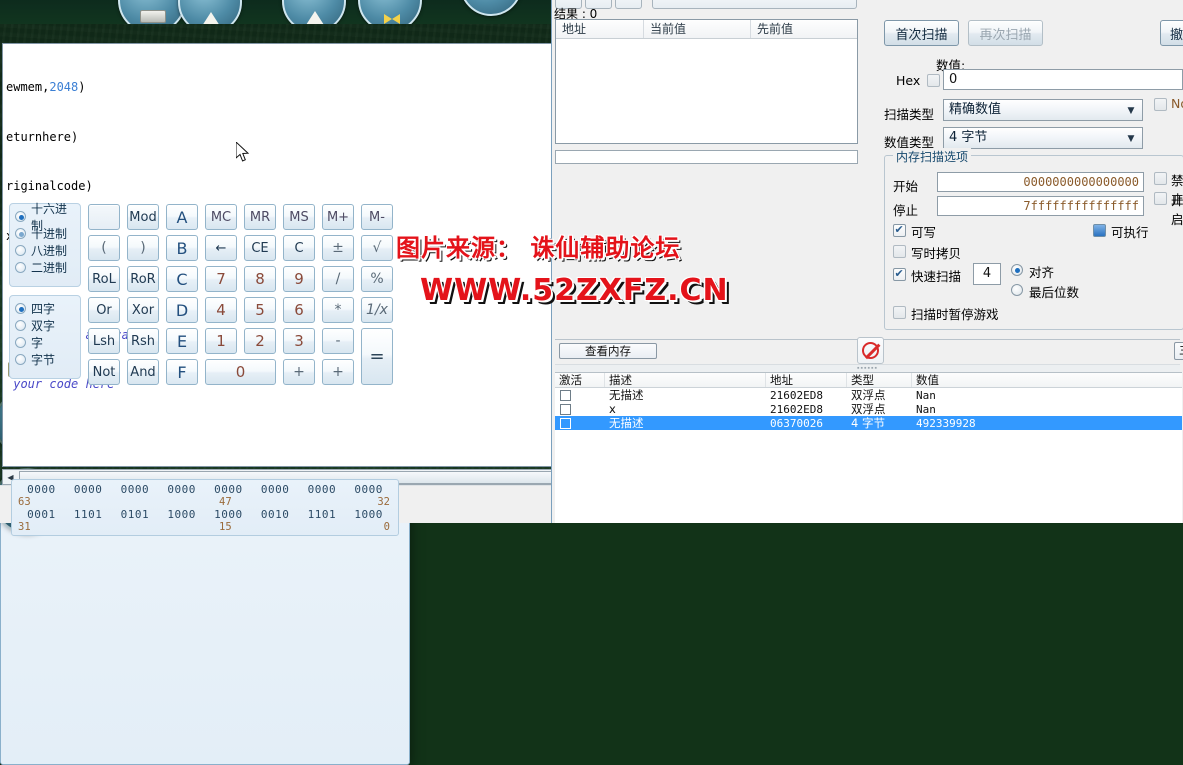 This screenshot has width=1183, height=765. Describe the element at coordinates (982, 380) in the screenshot. I see `column-header-value: 数值` at that location.